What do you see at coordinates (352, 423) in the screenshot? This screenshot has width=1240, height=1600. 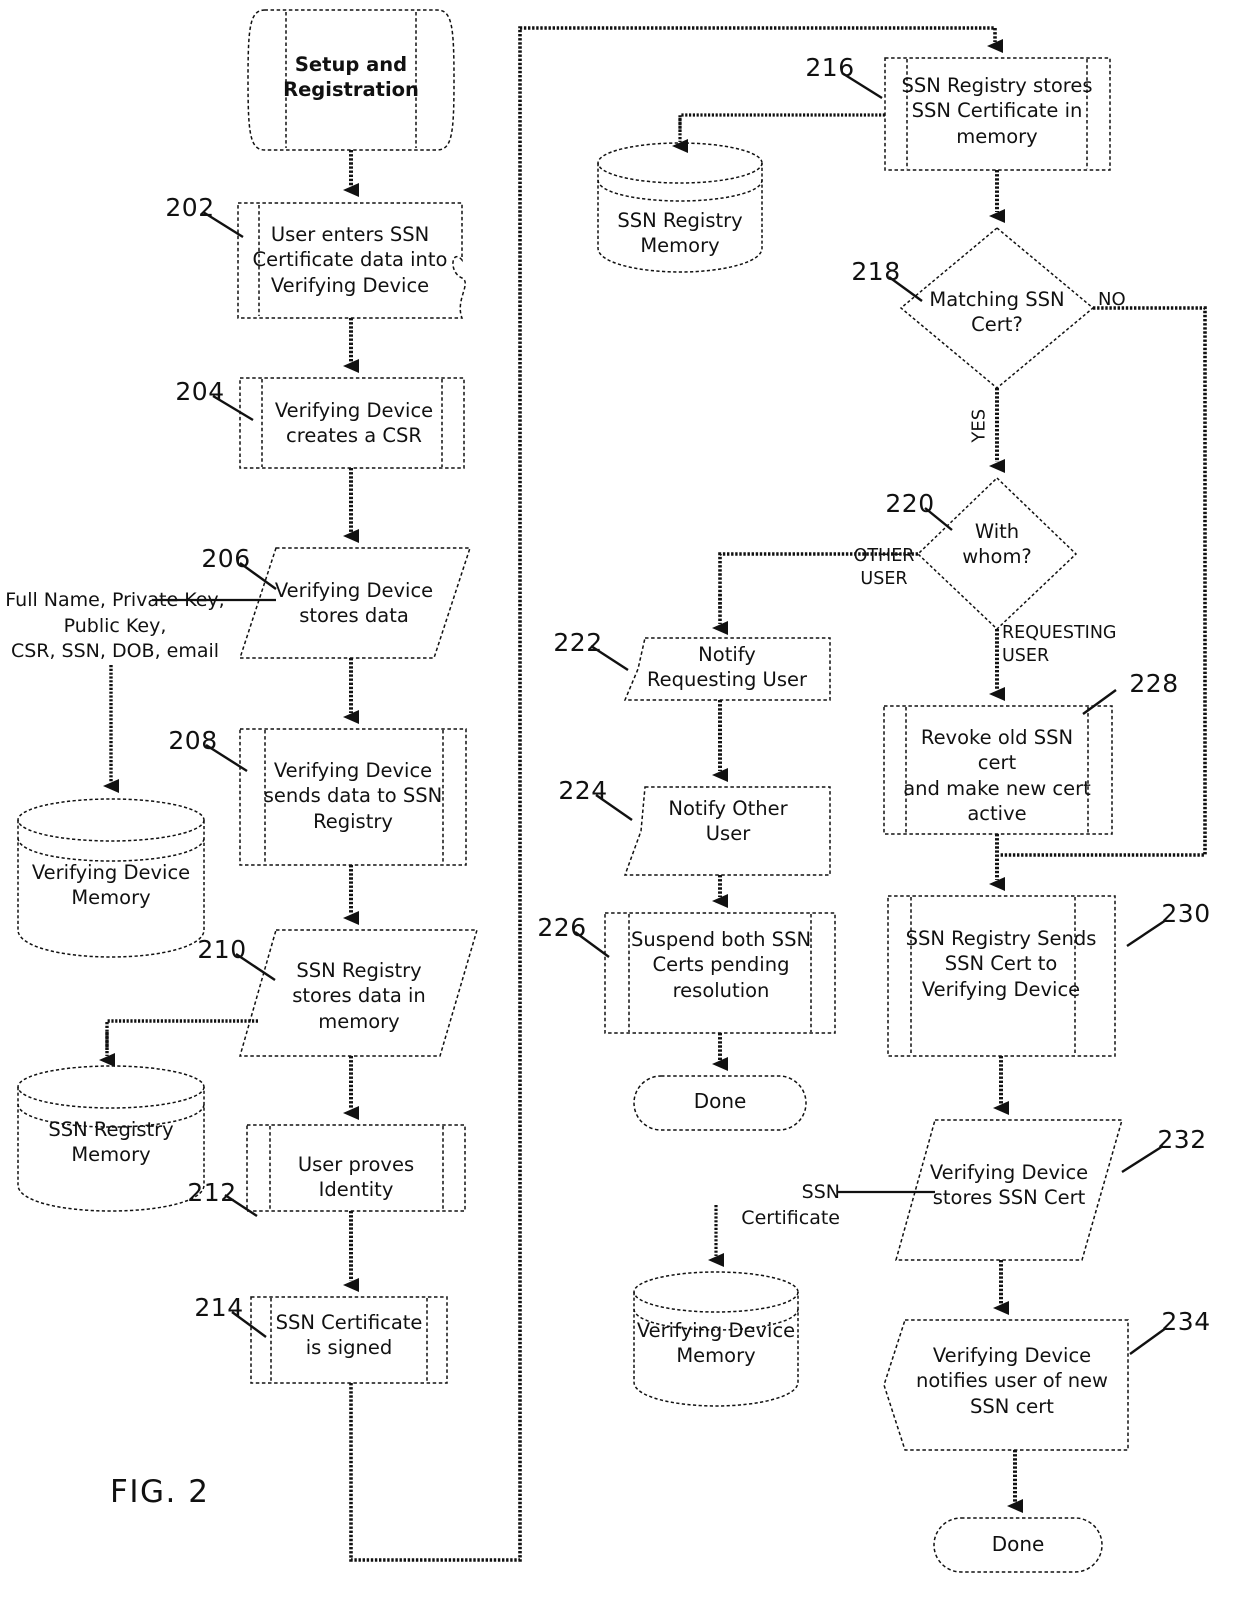 I see `step-204-shape` at bounding box center [352, 423].